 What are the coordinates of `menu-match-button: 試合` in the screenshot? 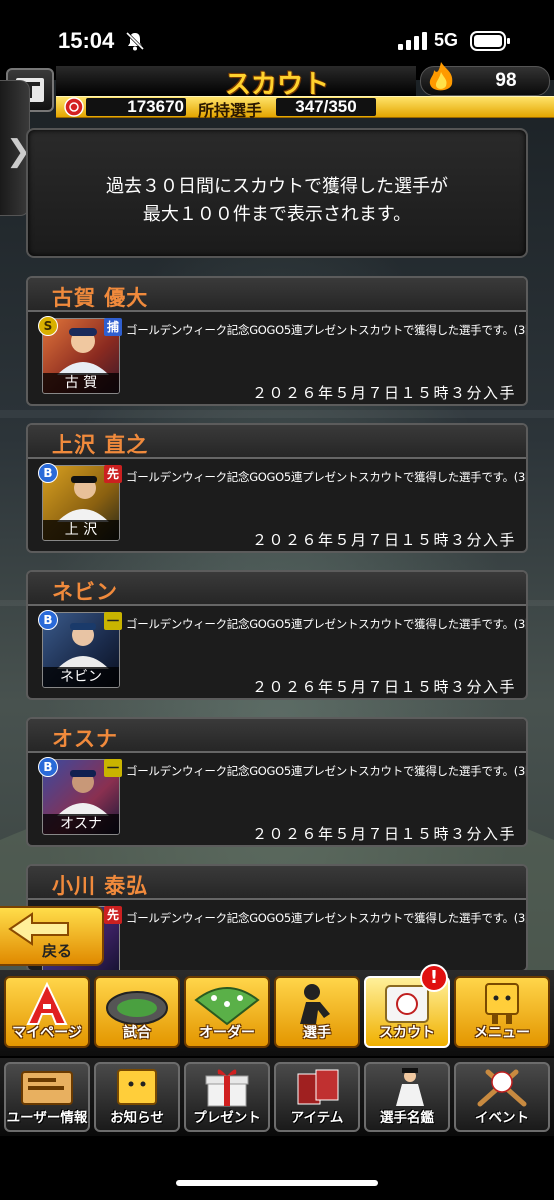 It's located at (137, 1012).